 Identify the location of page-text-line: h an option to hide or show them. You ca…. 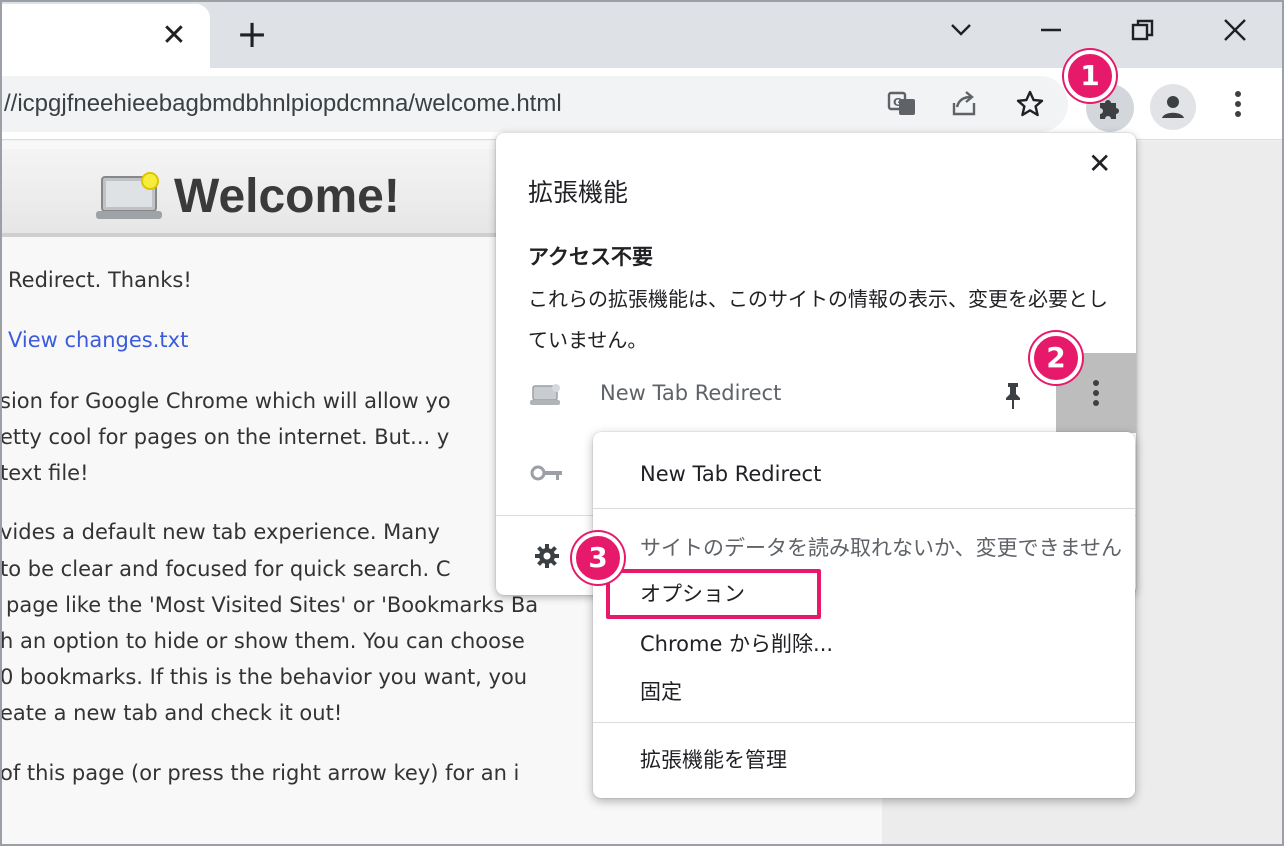
(262, 641).